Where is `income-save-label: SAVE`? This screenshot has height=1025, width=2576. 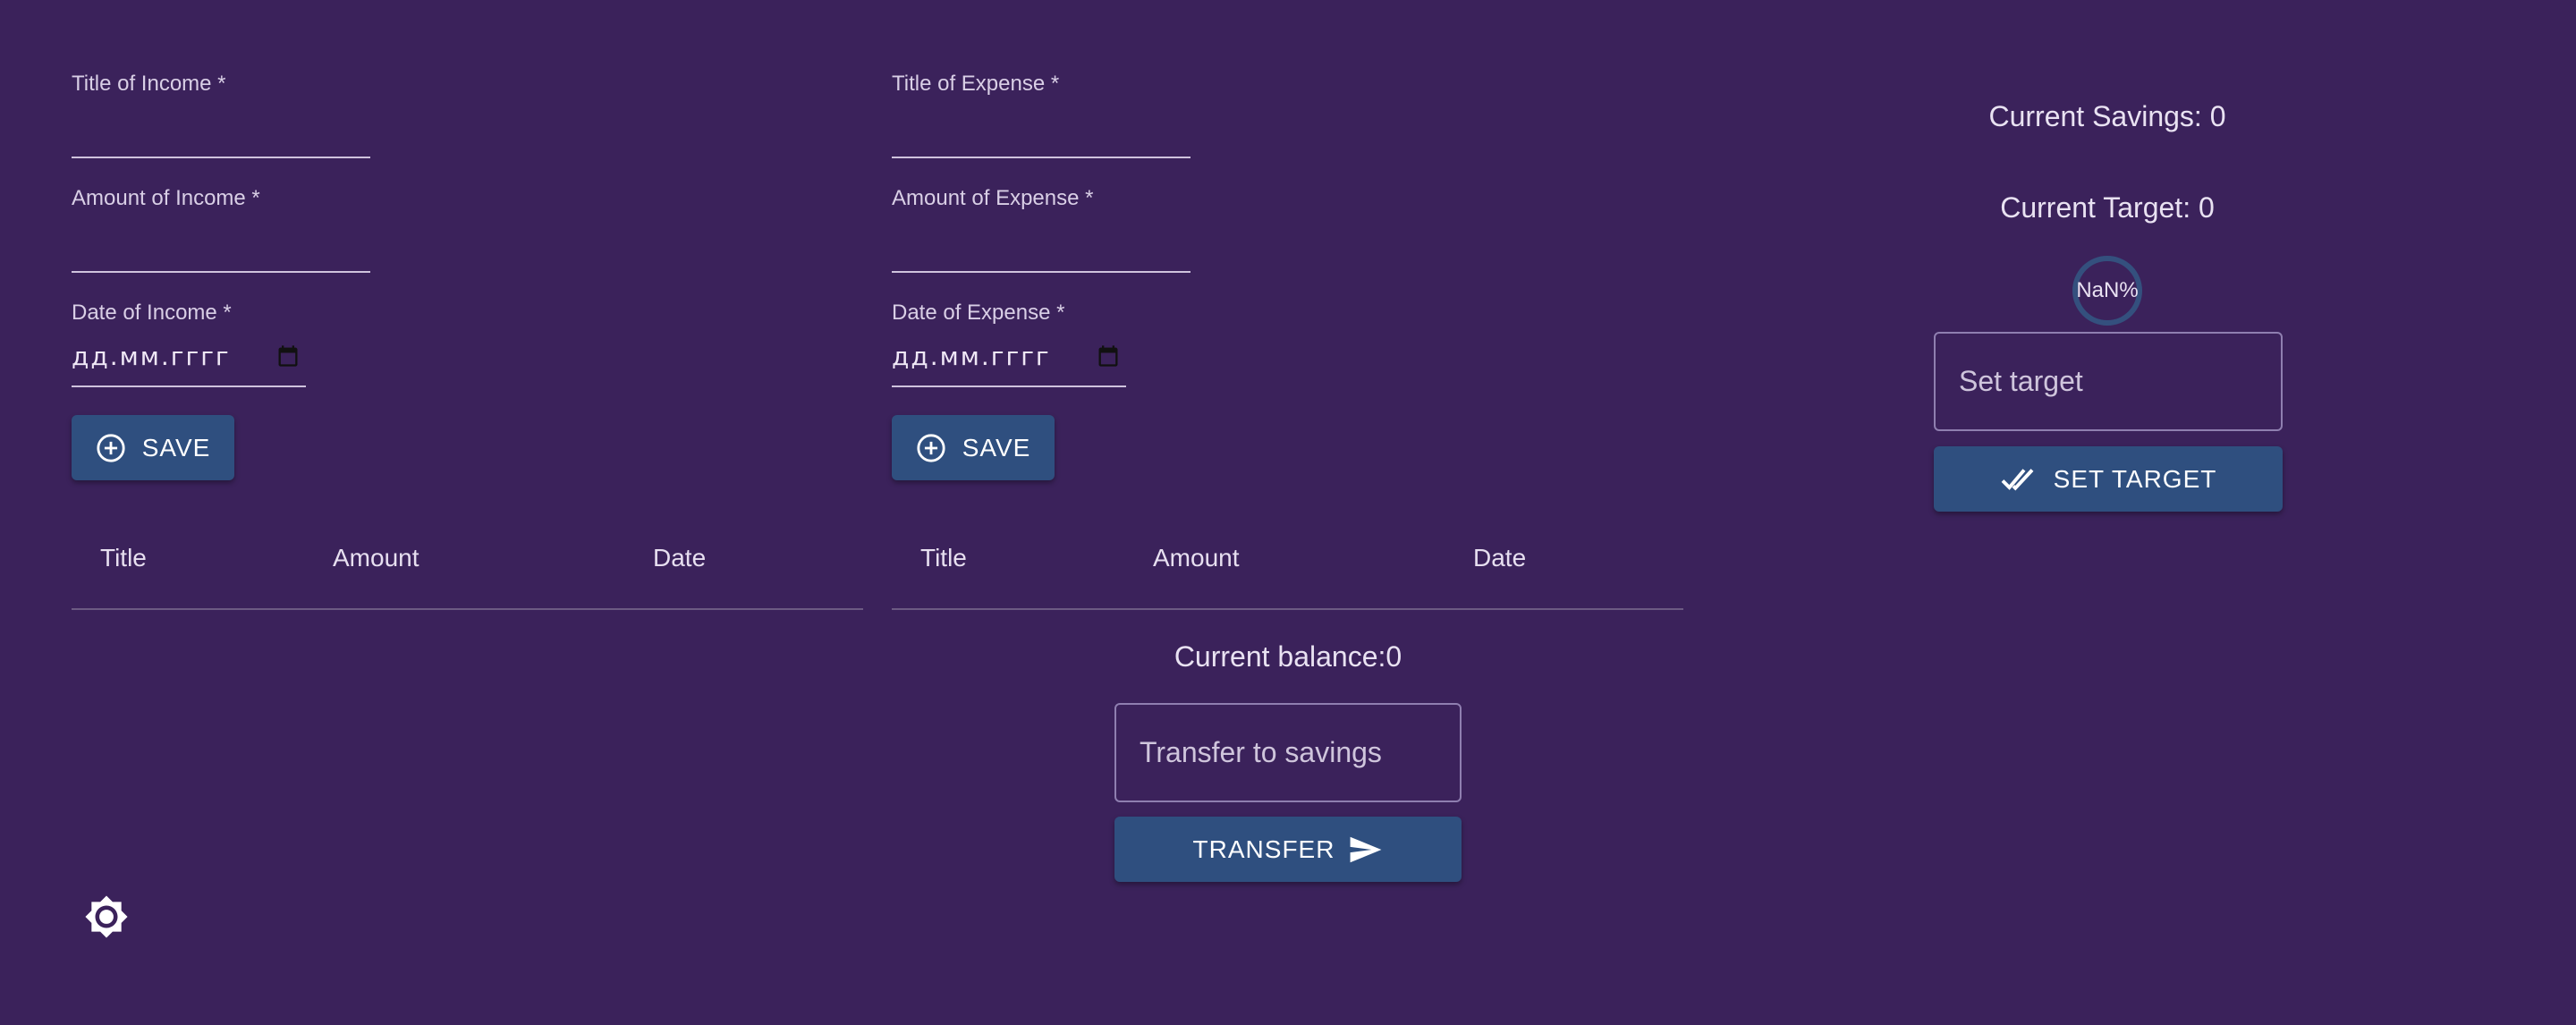
income-save-label: SAVE is located at coordinates (176, 448).